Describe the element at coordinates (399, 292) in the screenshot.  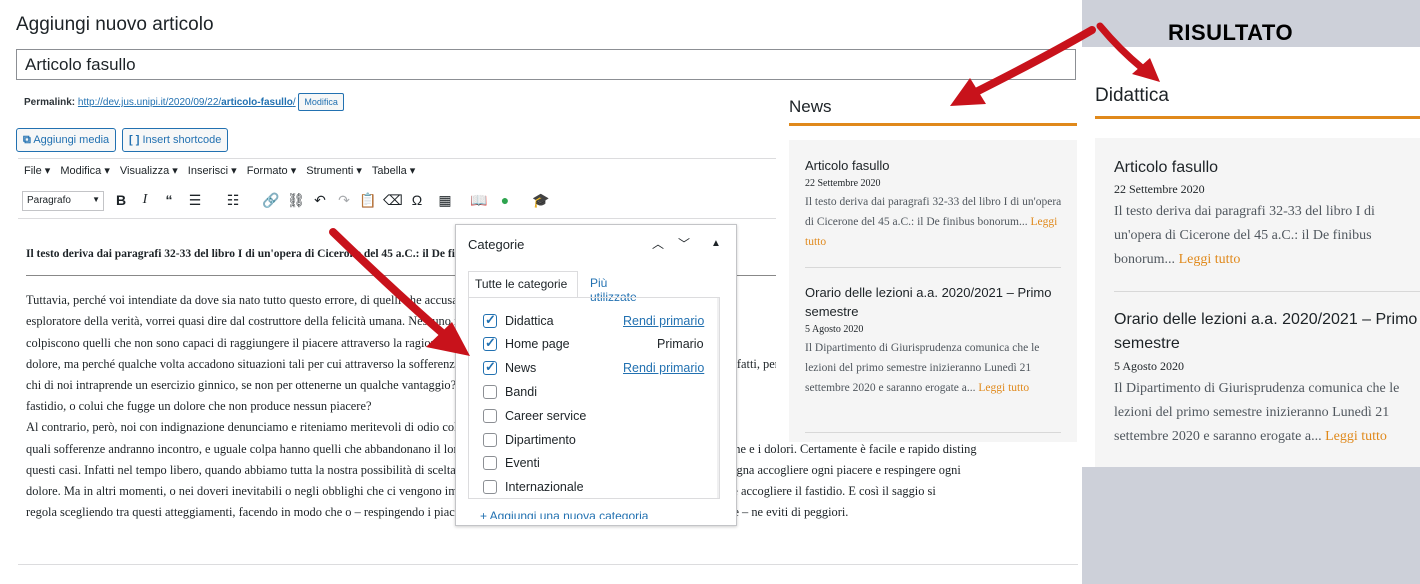
I see `arrow-to-categories` at that location.